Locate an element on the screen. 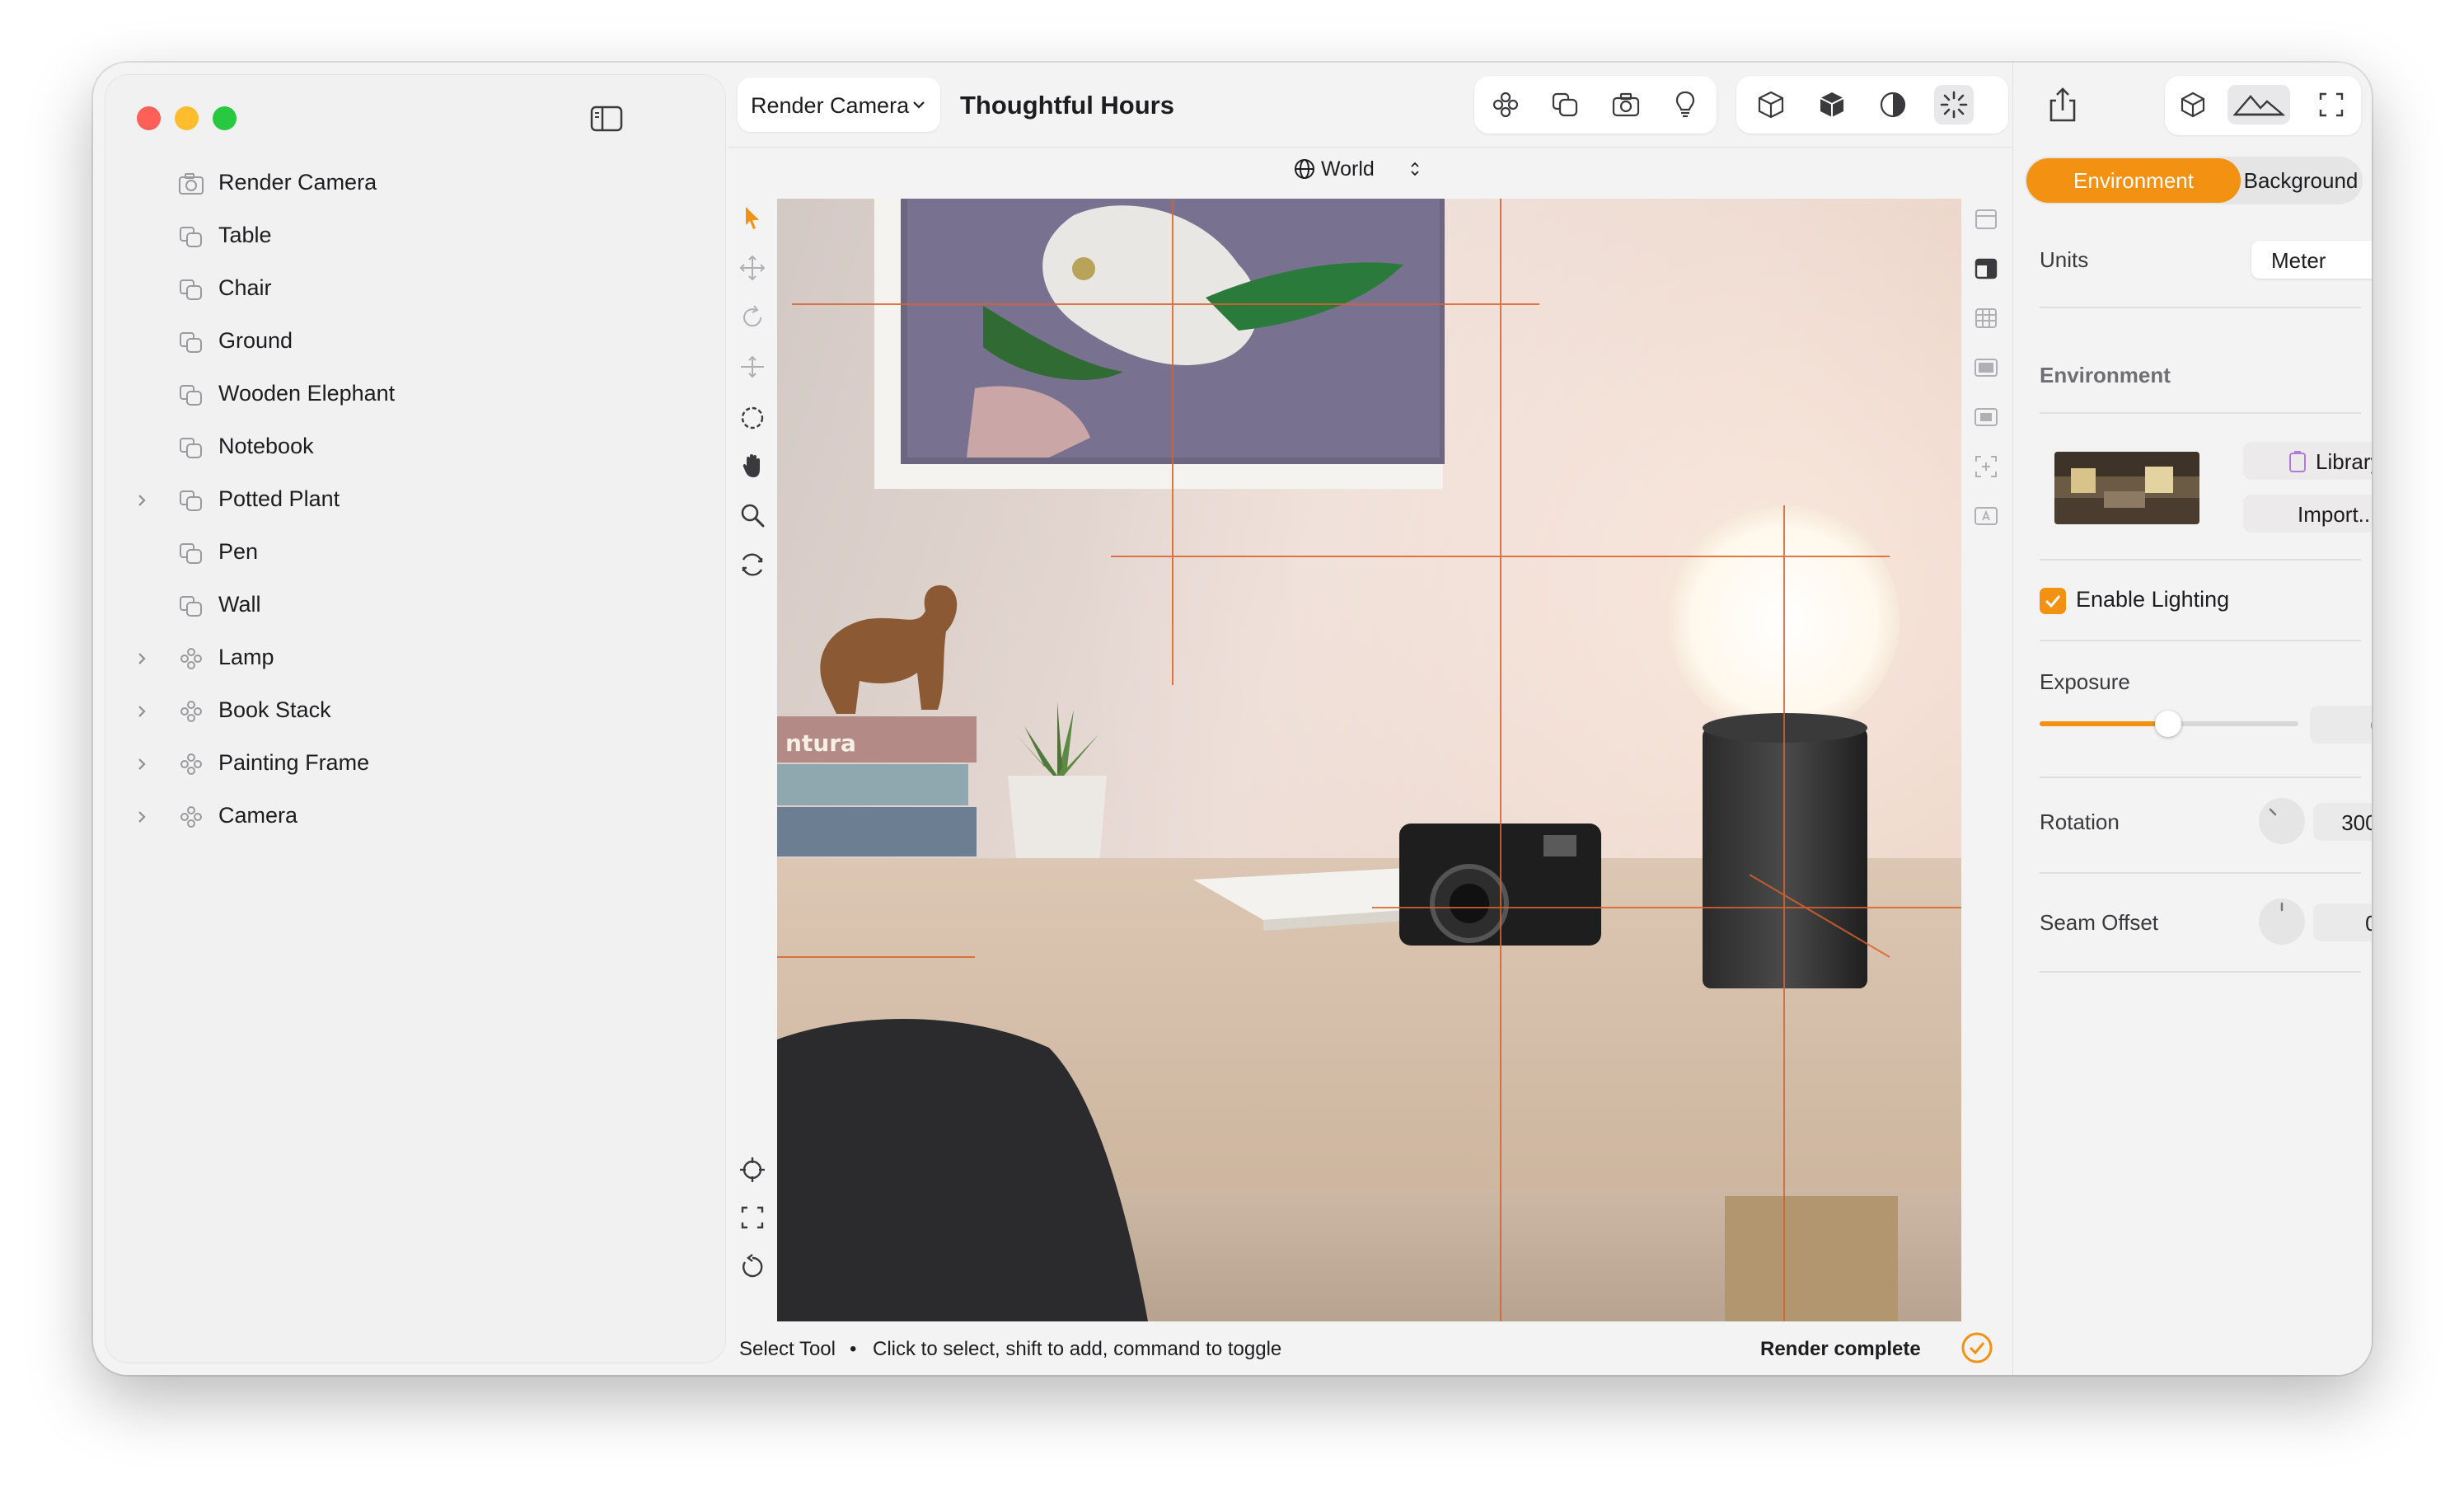 The image size is (2464, 1497). mountains-icon is located at coordinates (2259, 105).